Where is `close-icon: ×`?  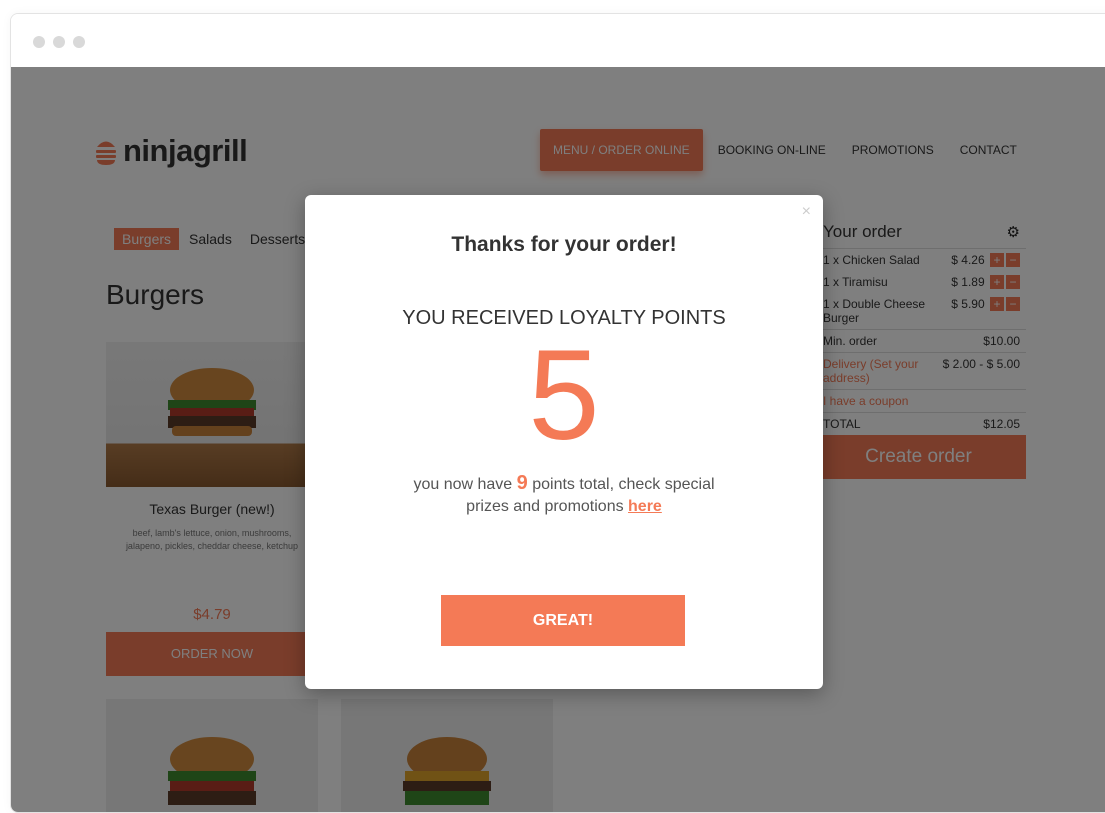 close-icon: × is located at coordinates (806, 212).